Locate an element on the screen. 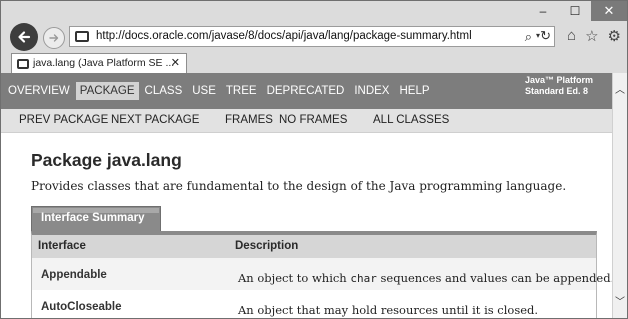  maximize-button: ☐ is located at coordinates (575, 11).